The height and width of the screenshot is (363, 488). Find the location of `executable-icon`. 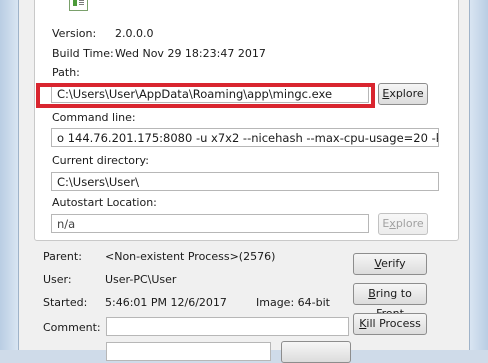

executable-icon is located at coordinates (78, 5).